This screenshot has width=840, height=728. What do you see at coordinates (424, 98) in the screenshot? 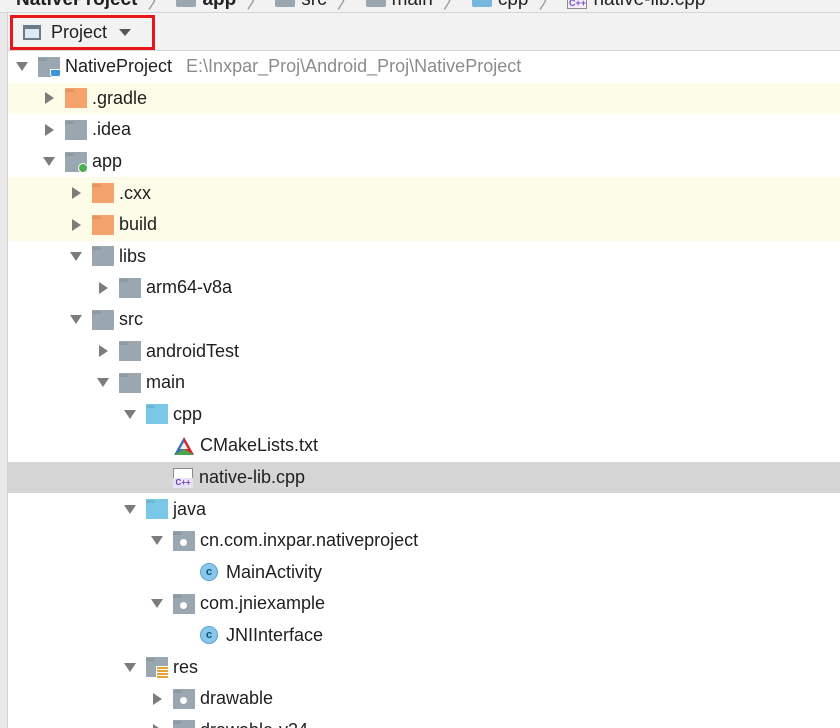
I see `tree-row: .gradle` at bounding box center [424, 98].